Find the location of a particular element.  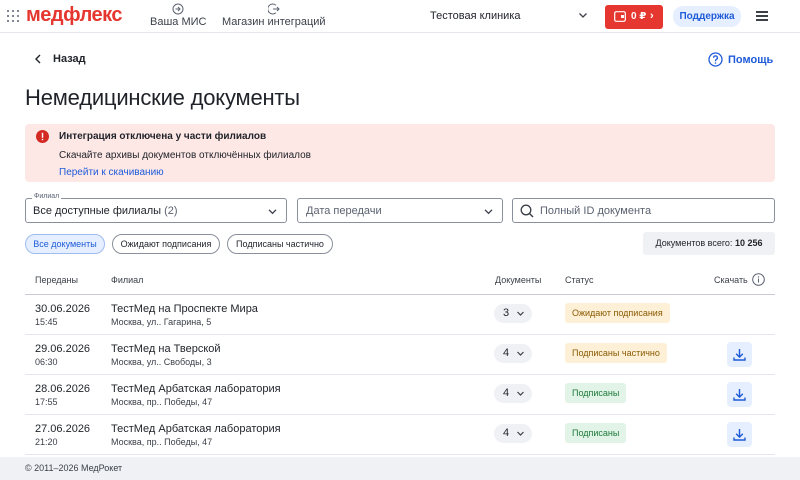

column-transferred: Переданы is located at coordinates (56, 280).